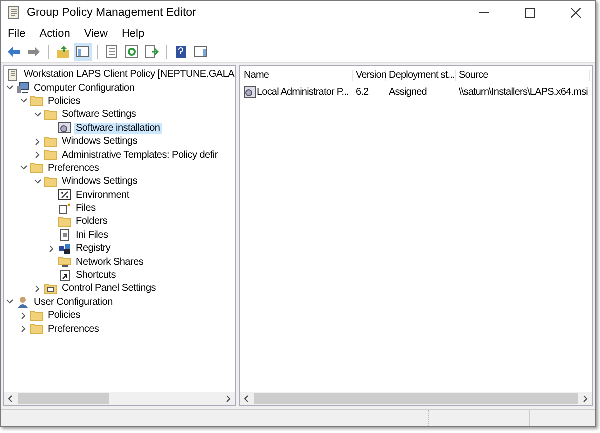 This screenshot has width=600, height=433. I want to click on tree-item: Software Settings, so click(99, 114).